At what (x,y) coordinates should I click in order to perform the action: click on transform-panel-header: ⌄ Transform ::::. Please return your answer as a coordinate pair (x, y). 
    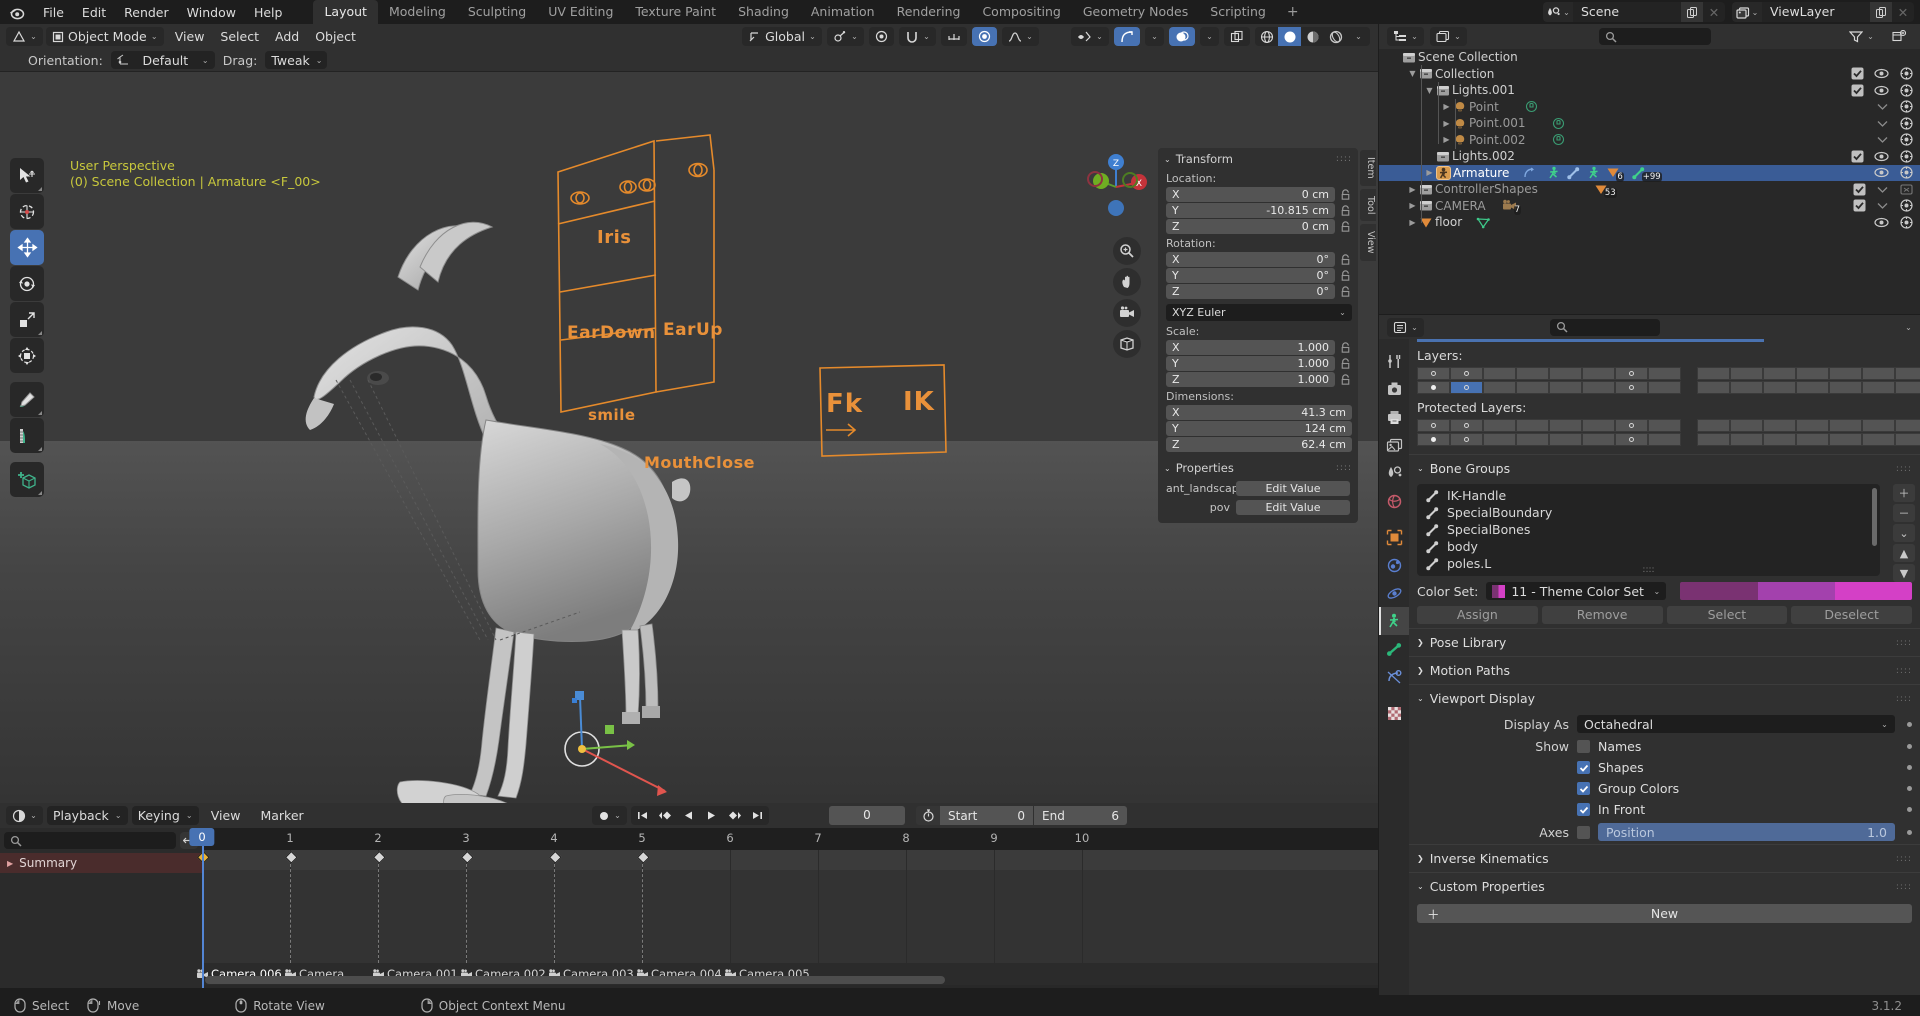
    Looking at the image, I should click on (1258, 159).